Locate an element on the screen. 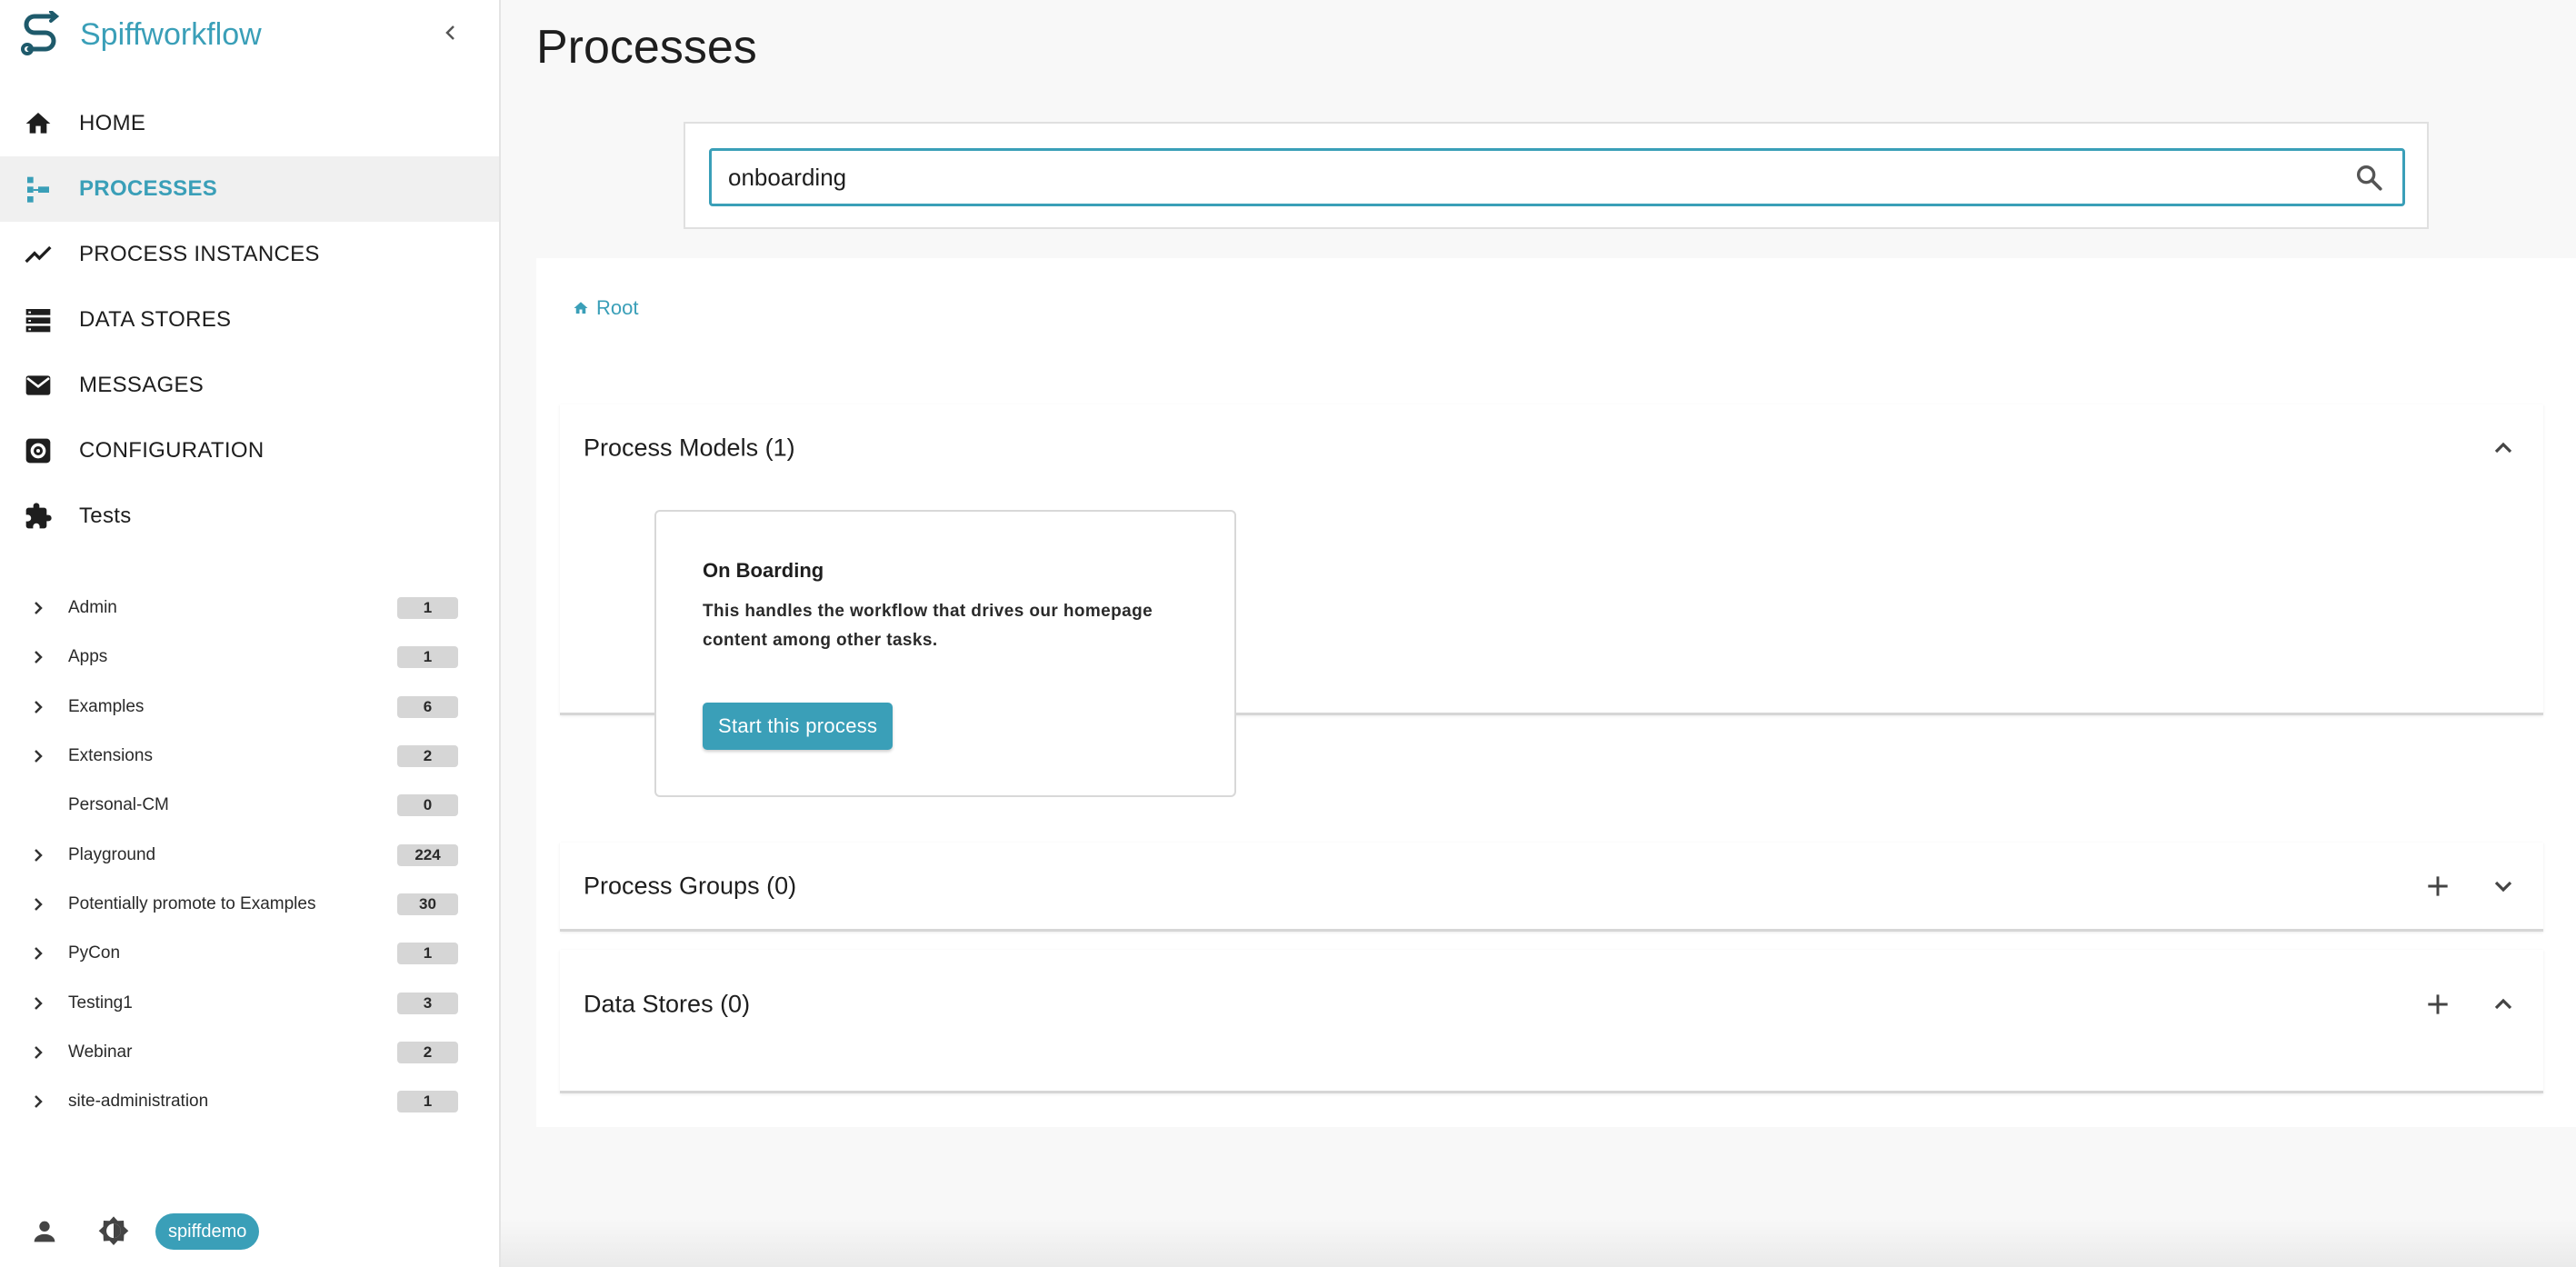 This screenshot has height=1267, width=2576. search-icon is located at coordinates (2369, 178).